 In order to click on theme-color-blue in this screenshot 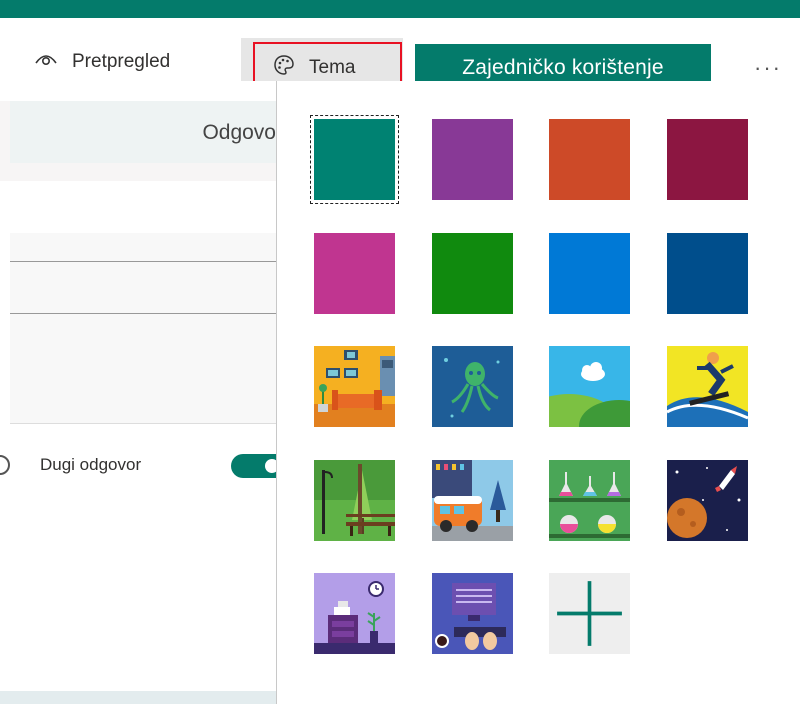, I will do `click(589, 273)`.